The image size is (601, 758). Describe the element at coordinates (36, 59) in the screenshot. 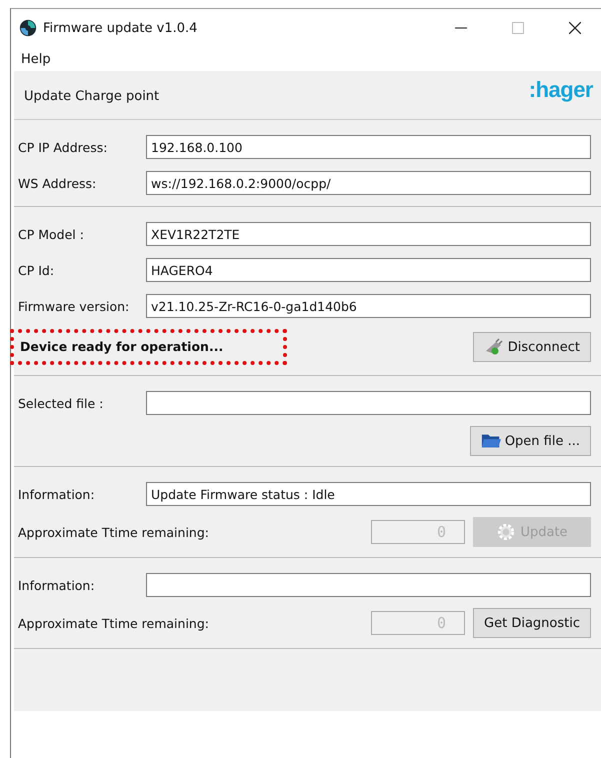

I see `menu-item: Help` at that location.